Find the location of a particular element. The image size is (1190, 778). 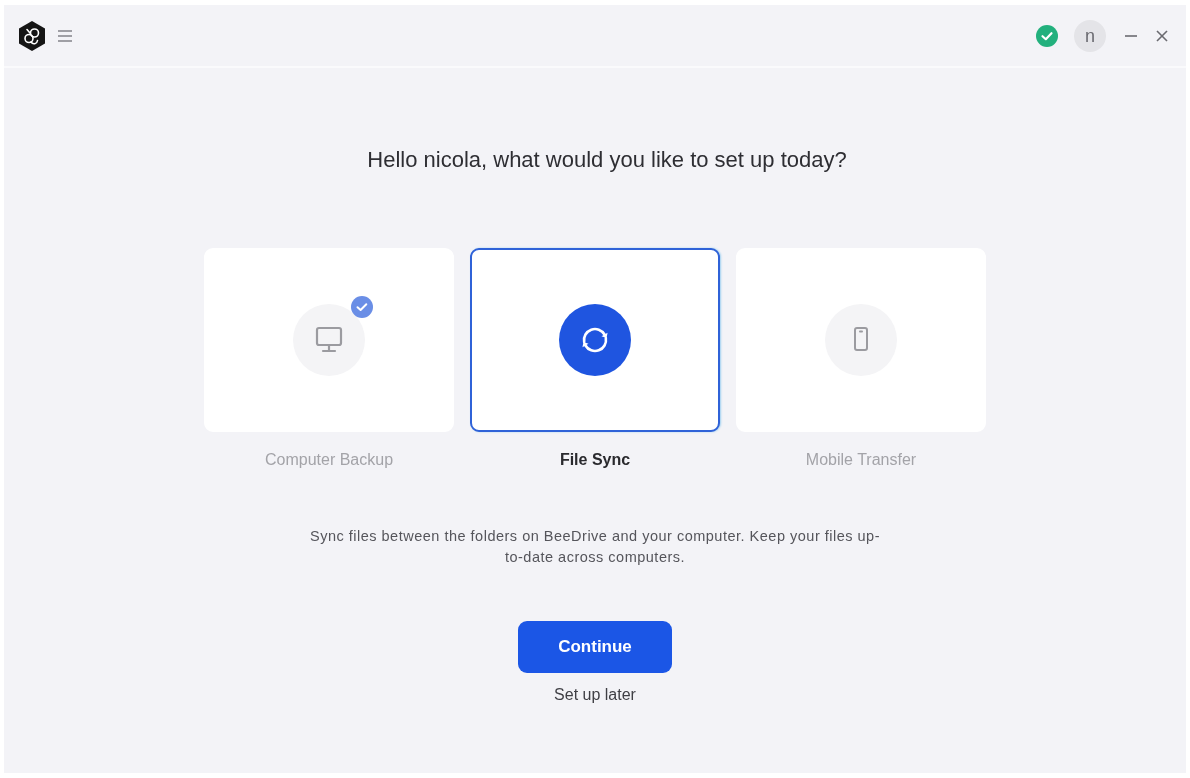

logo-icon is located at coordinates (32, 35).